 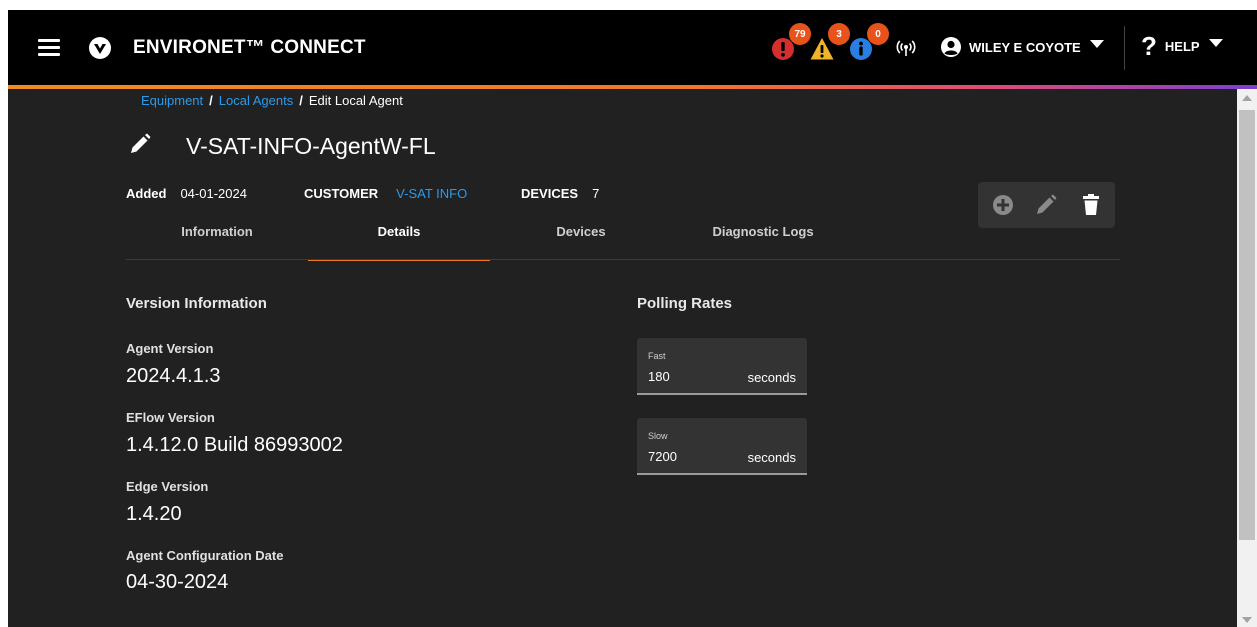 What do you see at coordinates (1091, 205) in the screenshot?
I see `delete-trash-icon` at bounding box center [1091, 205].